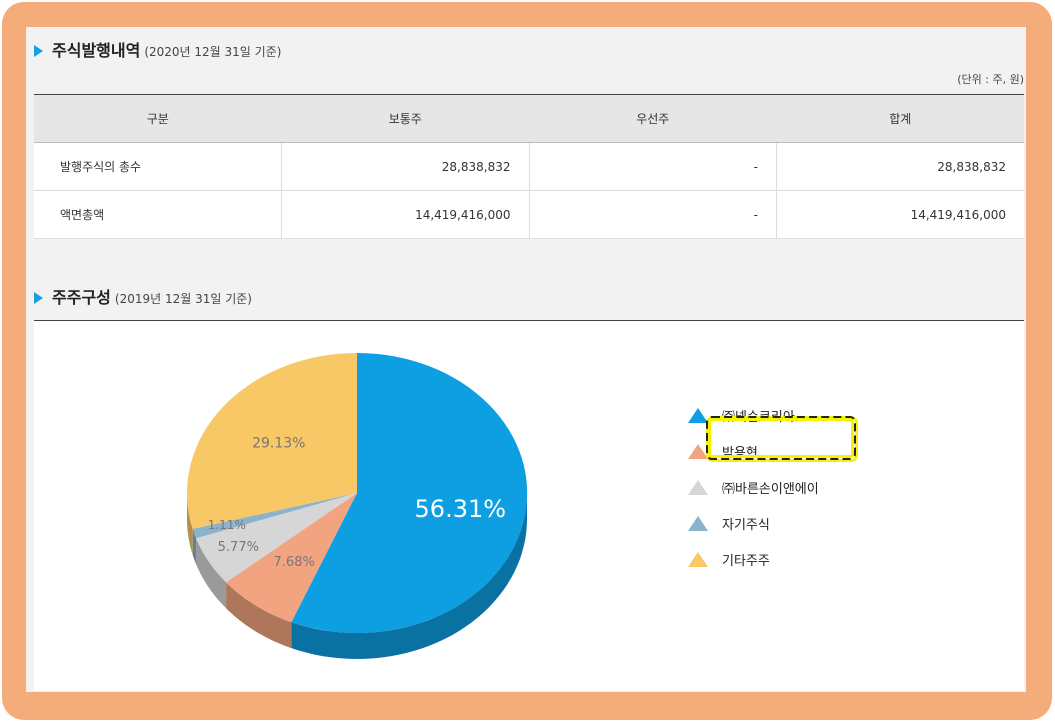 The image size is (1055, 722). What do you see at coordinates (781, 438) in the screenshot?
I see `legend-highlight-box` at bounding box center [781, 438].